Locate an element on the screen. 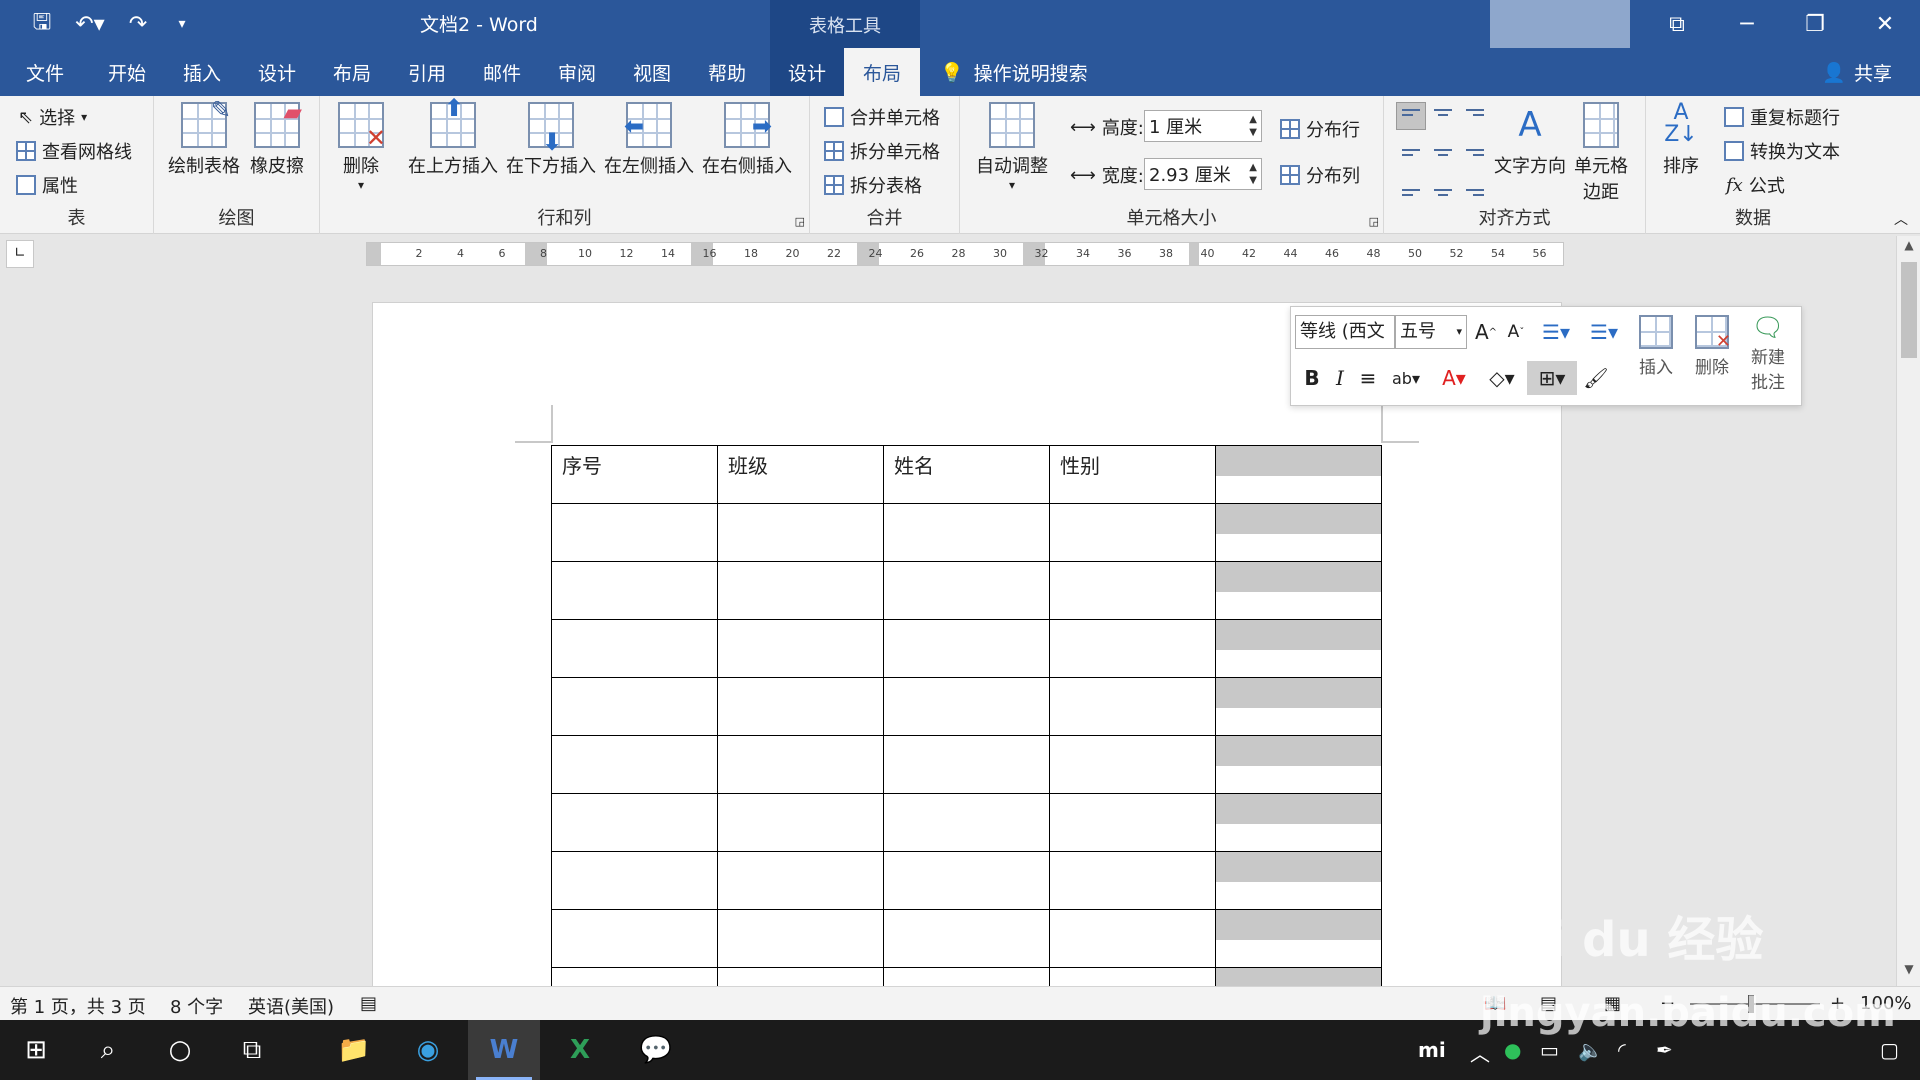 The image size is (1920, 1080). insert-below-button: ⬇ 在下方插入 is located at coordinates (551, 140).